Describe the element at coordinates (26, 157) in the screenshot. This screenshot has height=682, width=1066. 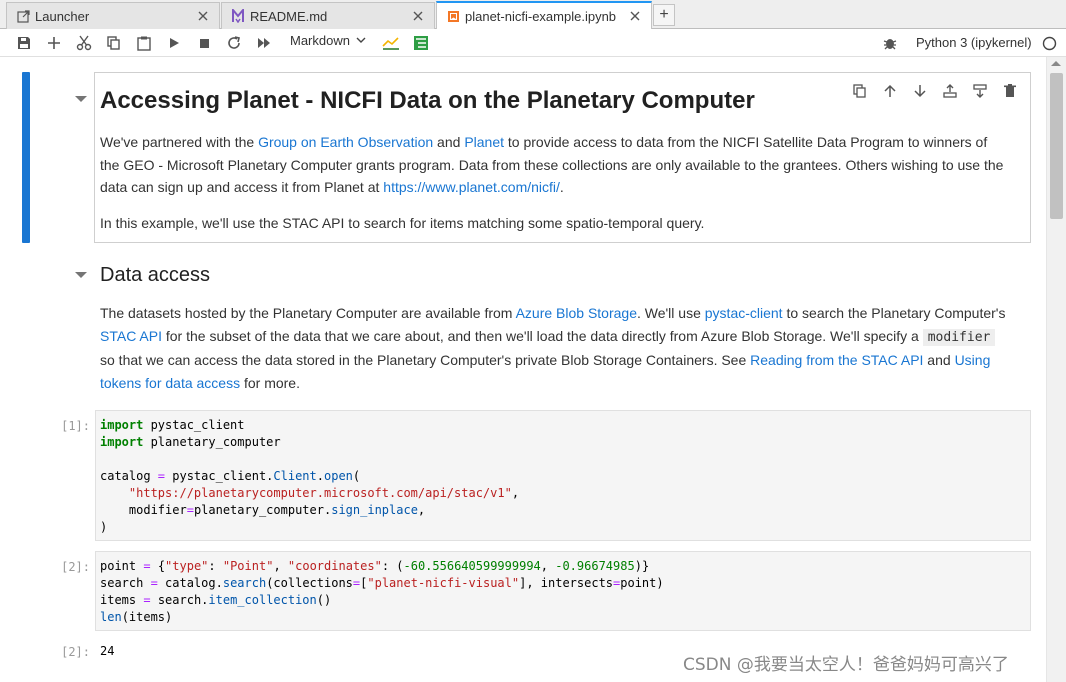
I see `active-cell-indicator` at that location.